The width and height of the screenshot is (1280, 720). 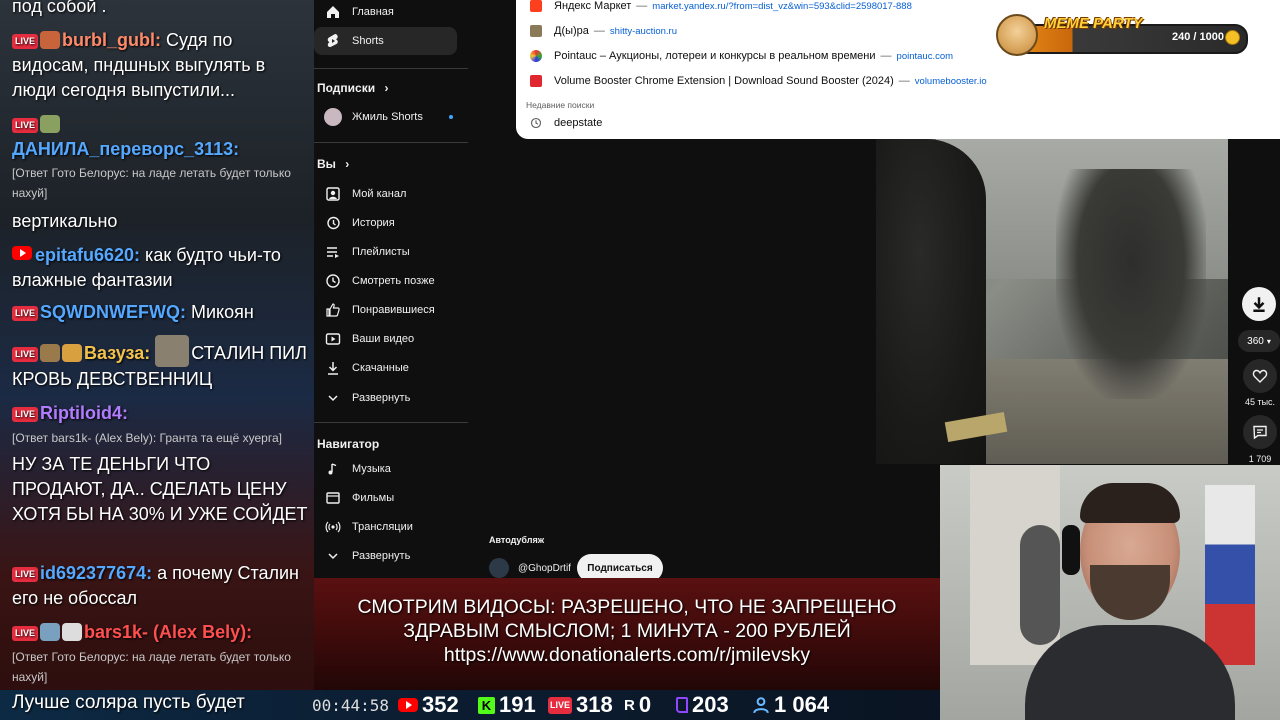 I want to click on thumbs-up-icon, so click(x=333, y=310).